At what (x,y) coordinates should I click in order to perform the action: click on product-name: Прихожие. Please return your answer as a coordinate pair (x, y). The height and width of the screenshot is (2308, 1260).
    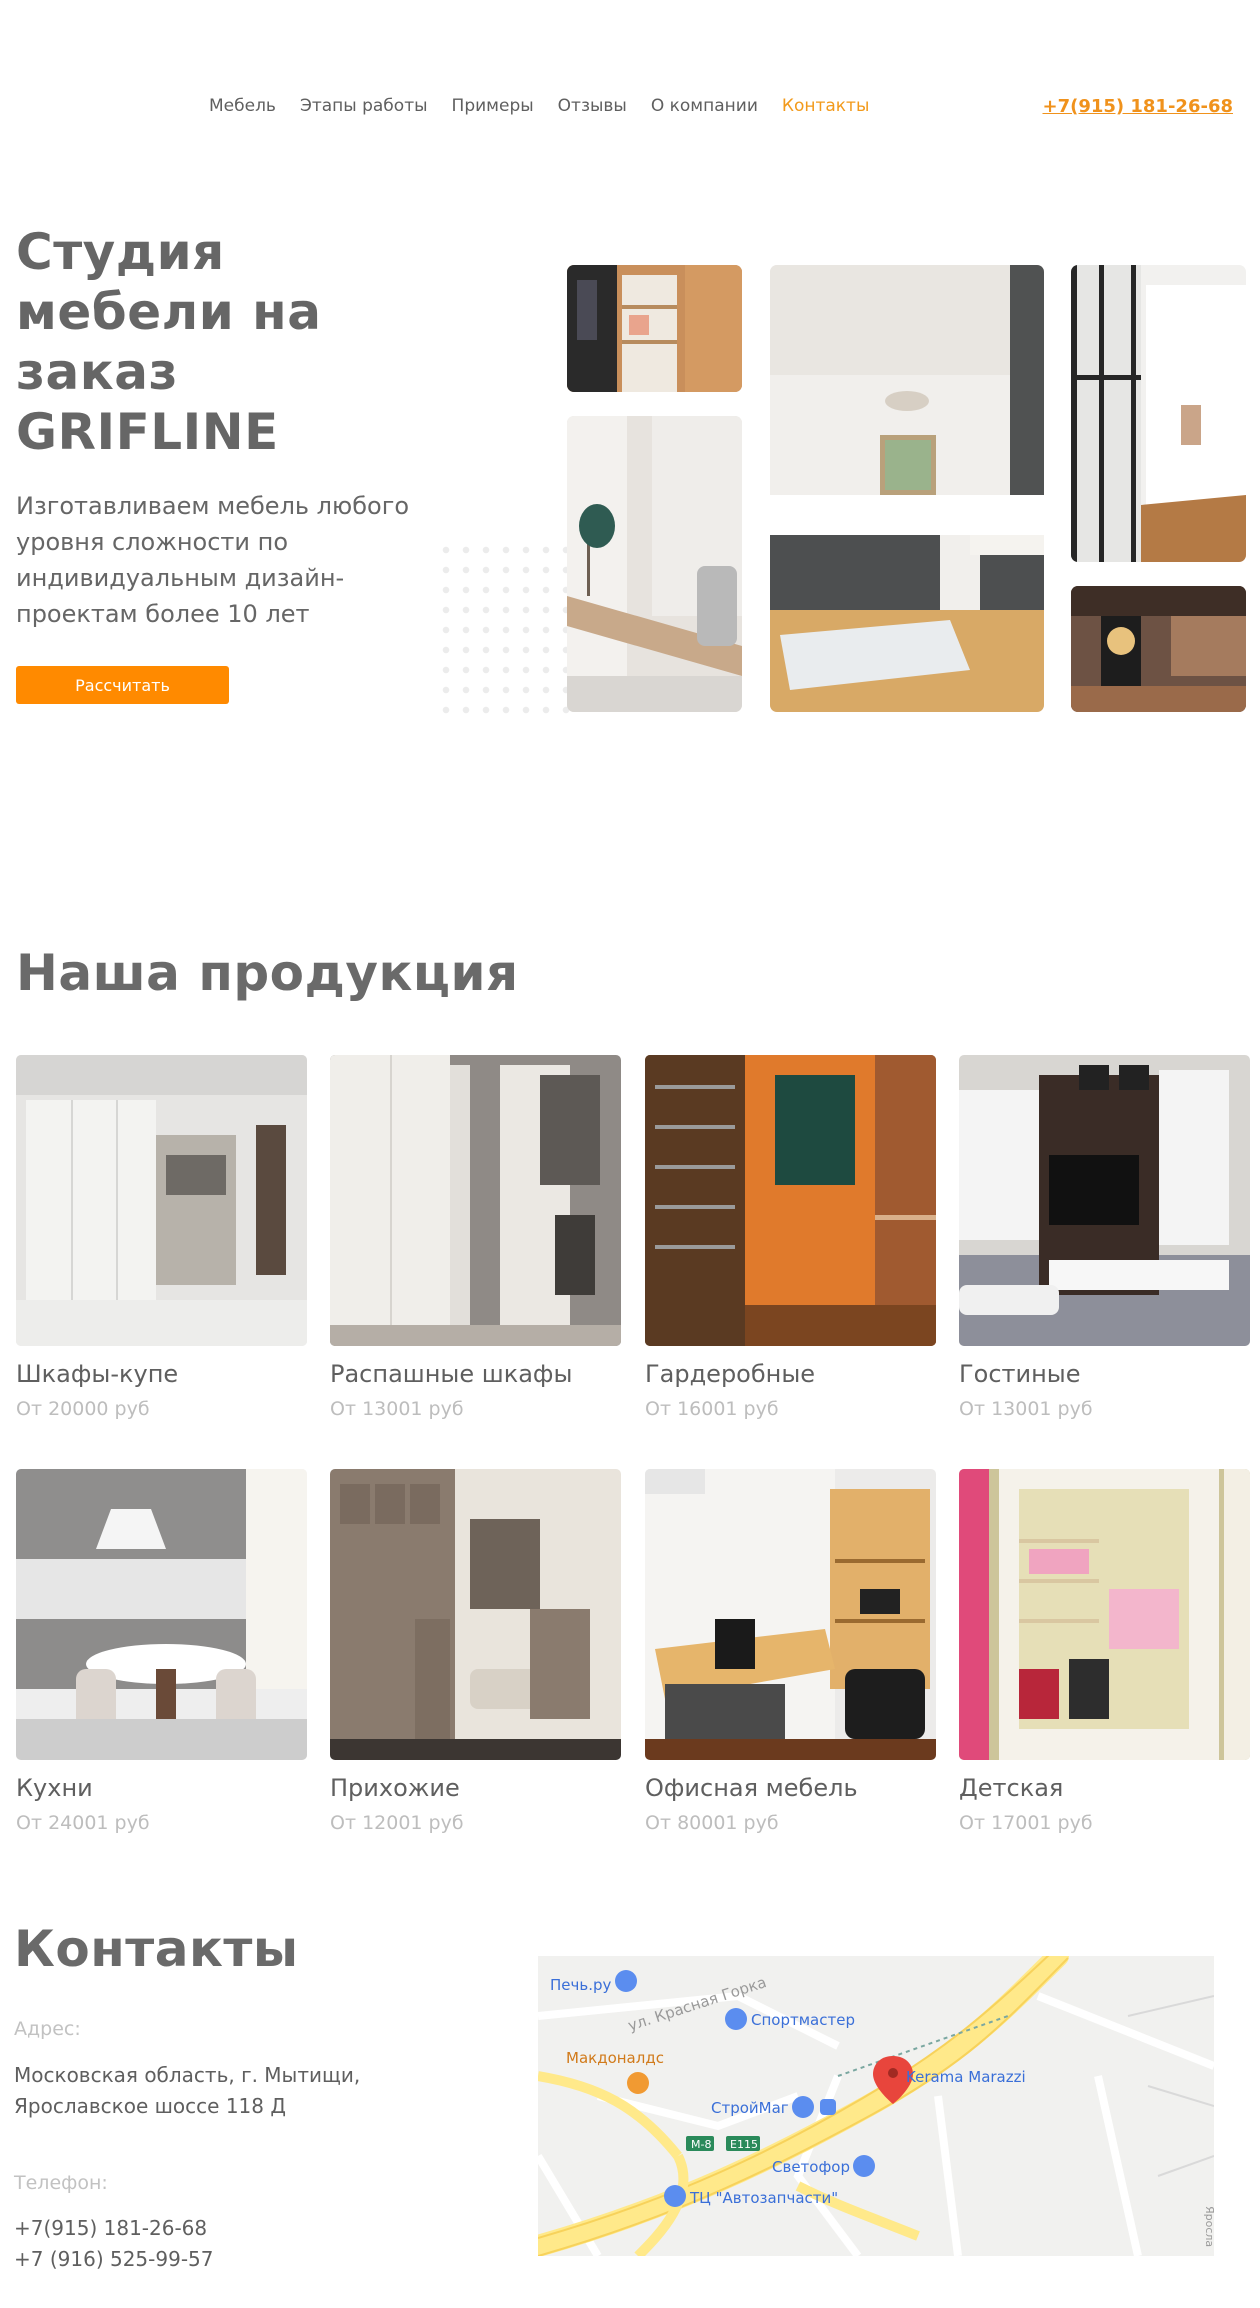
    Looking at the image, I should click on (395, 1788).